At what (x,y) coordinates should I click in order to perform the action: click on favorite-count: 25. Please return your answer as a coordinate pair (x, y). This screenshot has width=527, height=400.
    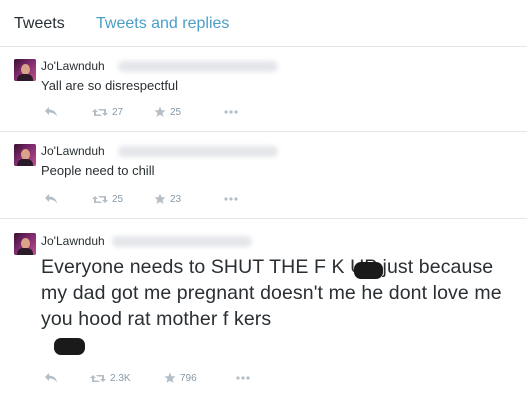
    Looking at the image, I should click on (176, 112).